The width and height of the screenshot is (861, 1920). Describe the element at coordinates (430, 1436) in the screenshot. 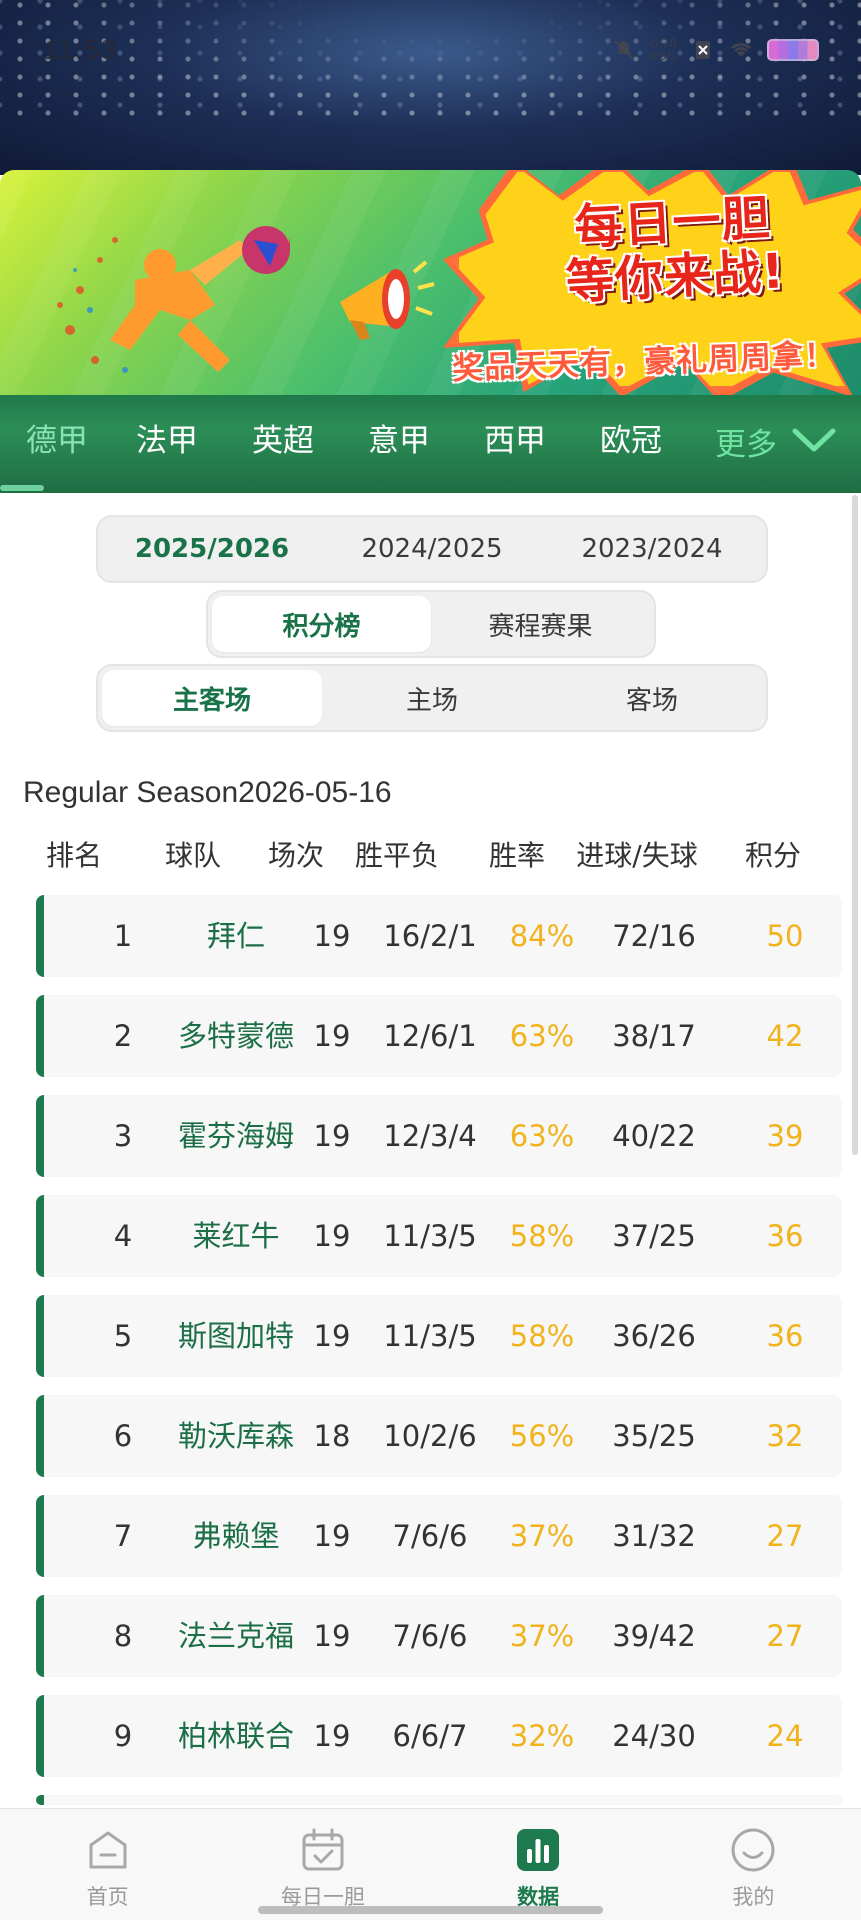

I see `cell-wdl: 10/2/6` at that location.